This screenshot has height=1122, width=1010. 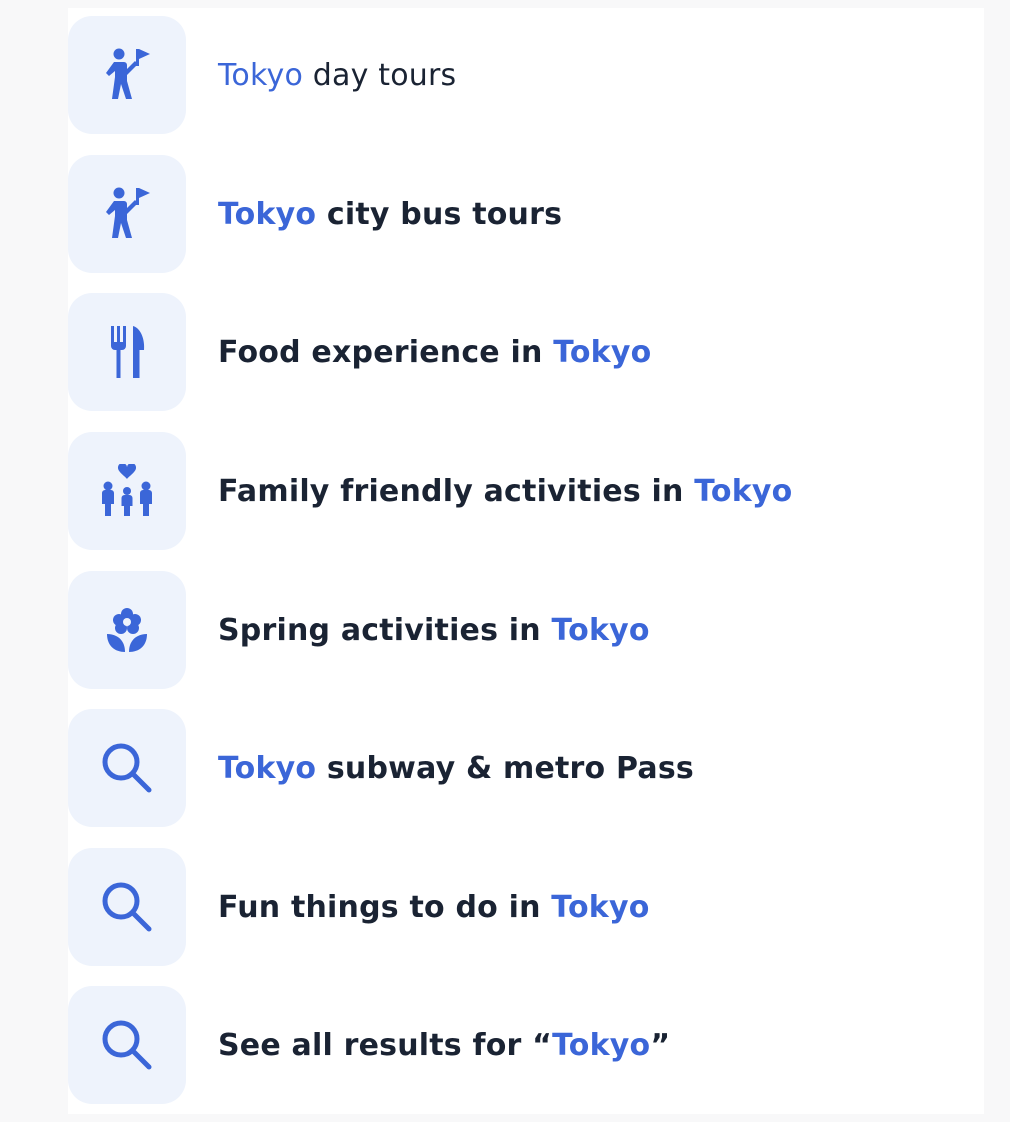 I want to click on suggestion-label: Tokyo day tours, so click(x=337, y=75).